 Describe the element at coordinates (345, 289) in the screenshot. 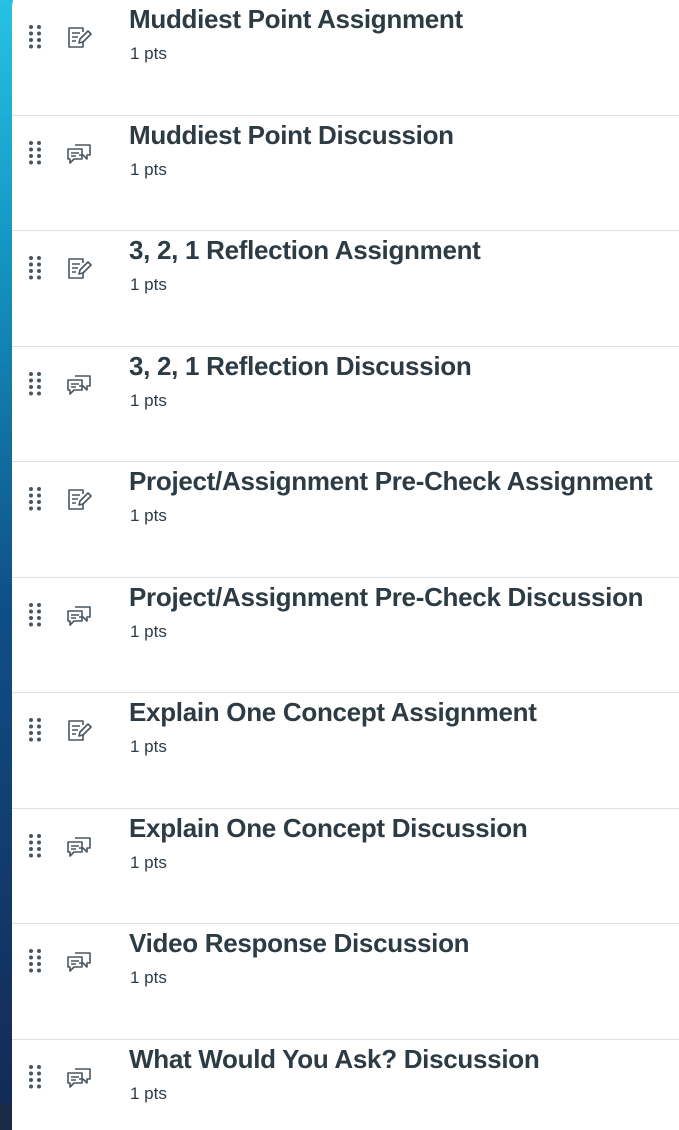

I see `list-item: 3, 2, 1 Reflection Assignment 1 pts` at that location.